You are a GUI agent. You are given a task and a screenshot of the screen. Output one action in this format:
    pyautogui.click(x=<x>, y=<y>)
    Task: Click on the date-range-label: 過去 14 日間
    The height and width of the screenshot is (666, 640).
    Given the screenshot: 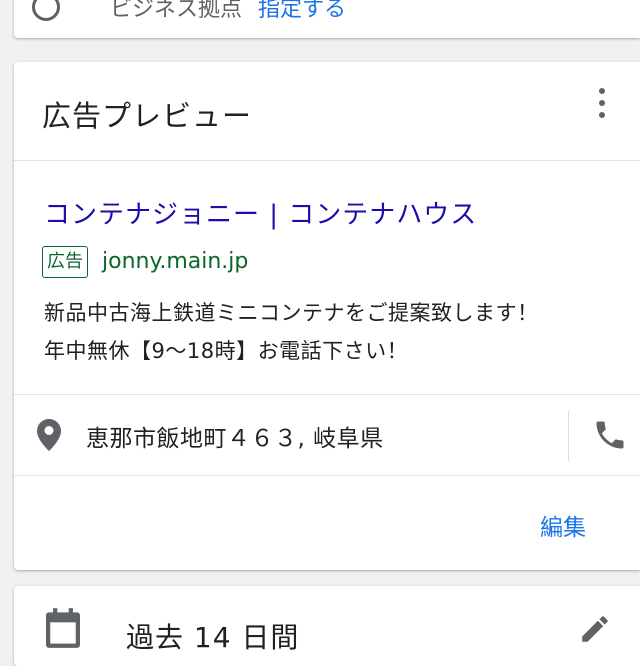 What is the action you would take?
    pyautogui.click(x=212, y=636)
    